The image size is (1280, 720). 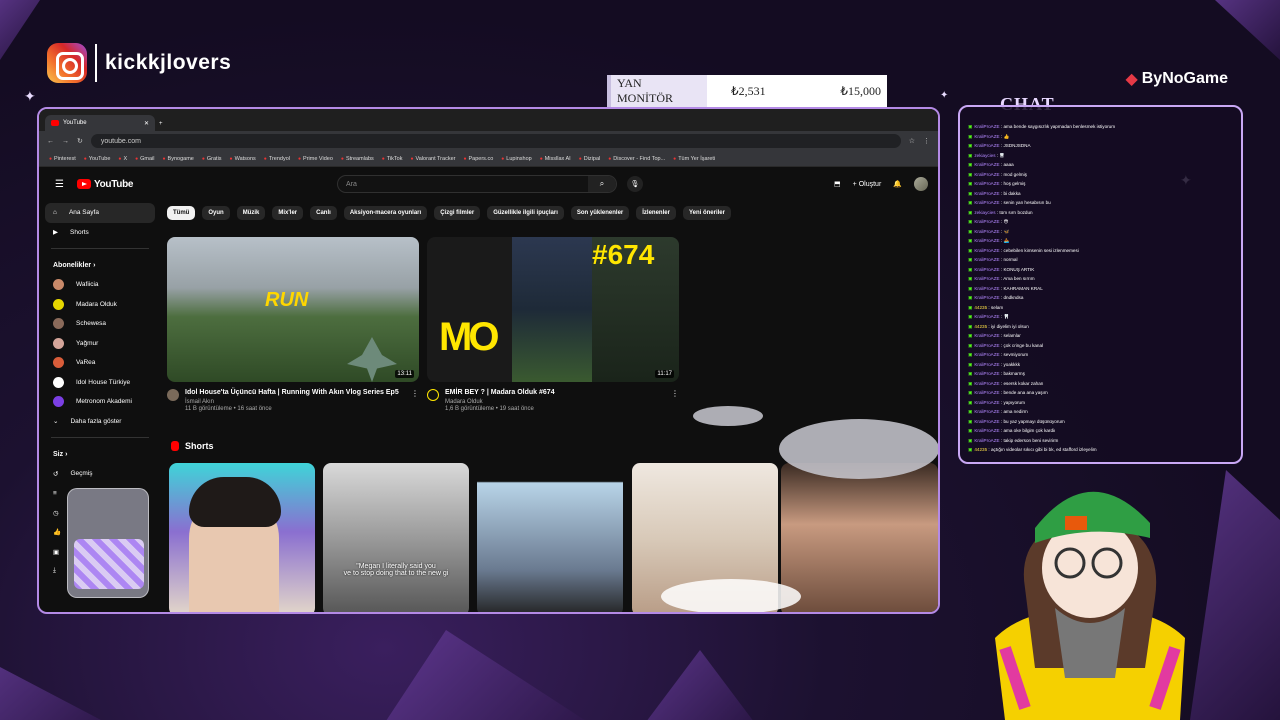 What do you see at coordinates (100, 305) in the screenshot?
I see `sidebar-item-subscription: Madara Olduk` at bounding box center [100, 305].